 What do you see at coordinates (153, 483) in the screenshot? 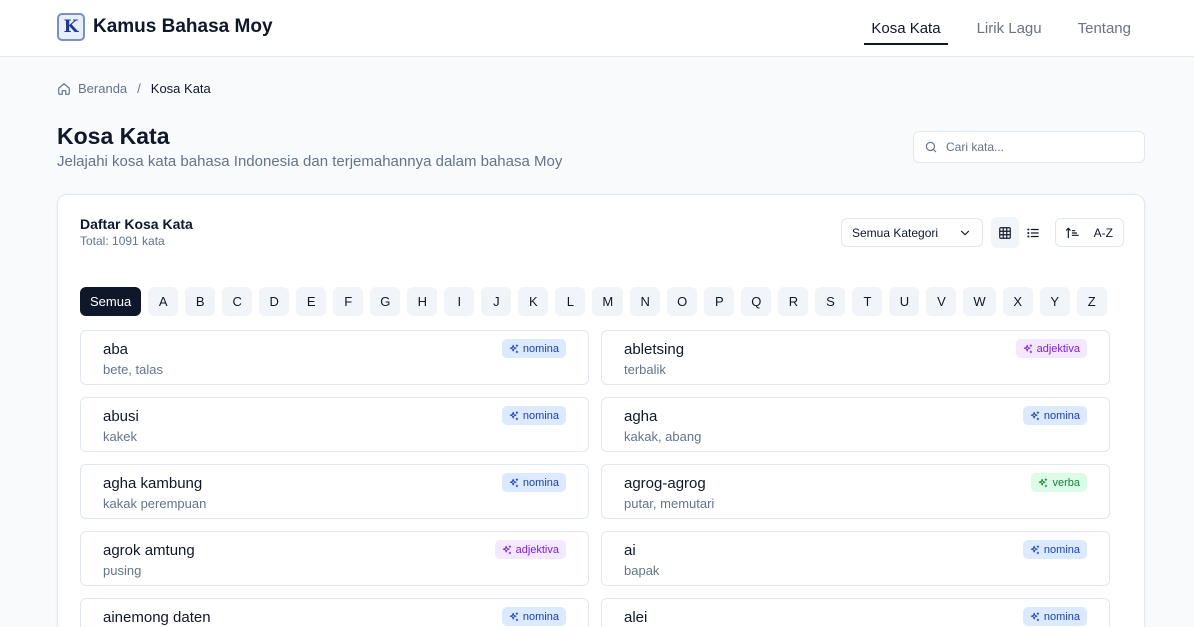
I see `word-term: agha kambung` at bounding box center [153, 483].